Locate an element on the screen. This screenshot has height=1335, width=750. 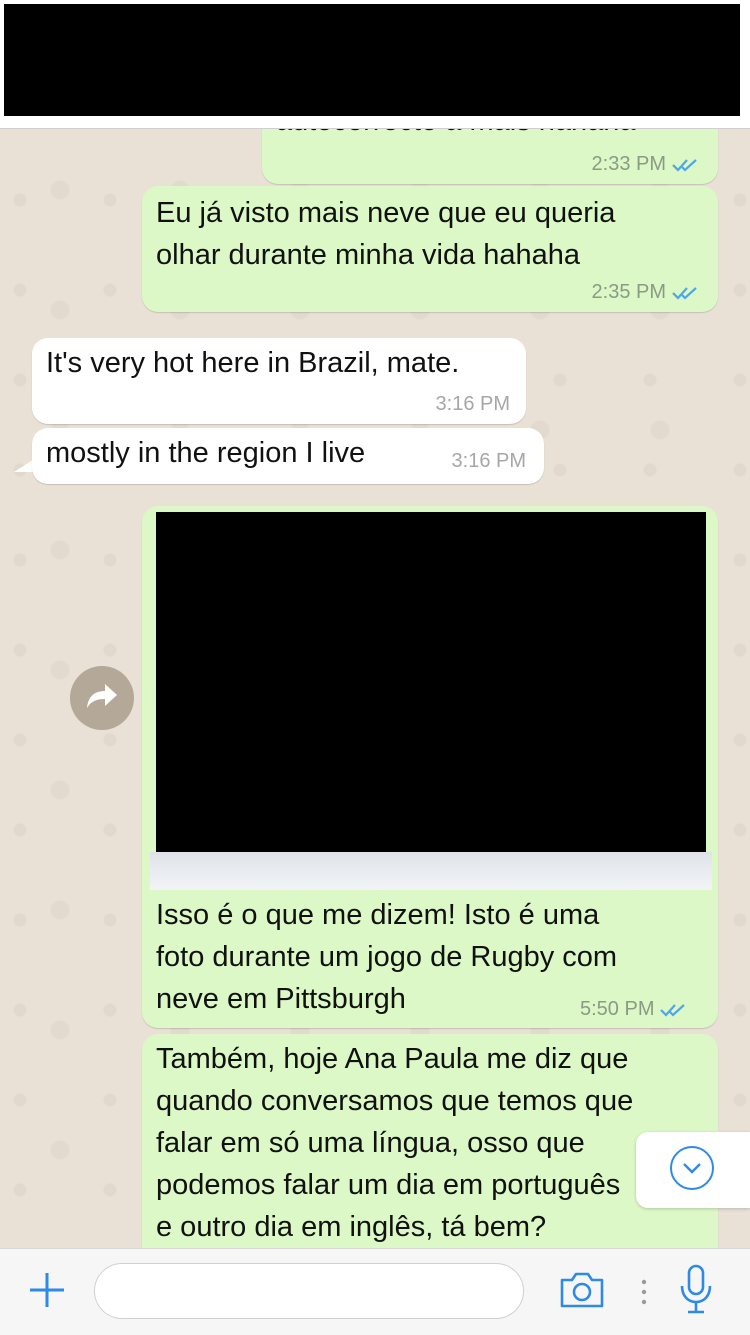
message-meta: 2:35 PM is located at coordinates (646, 292).